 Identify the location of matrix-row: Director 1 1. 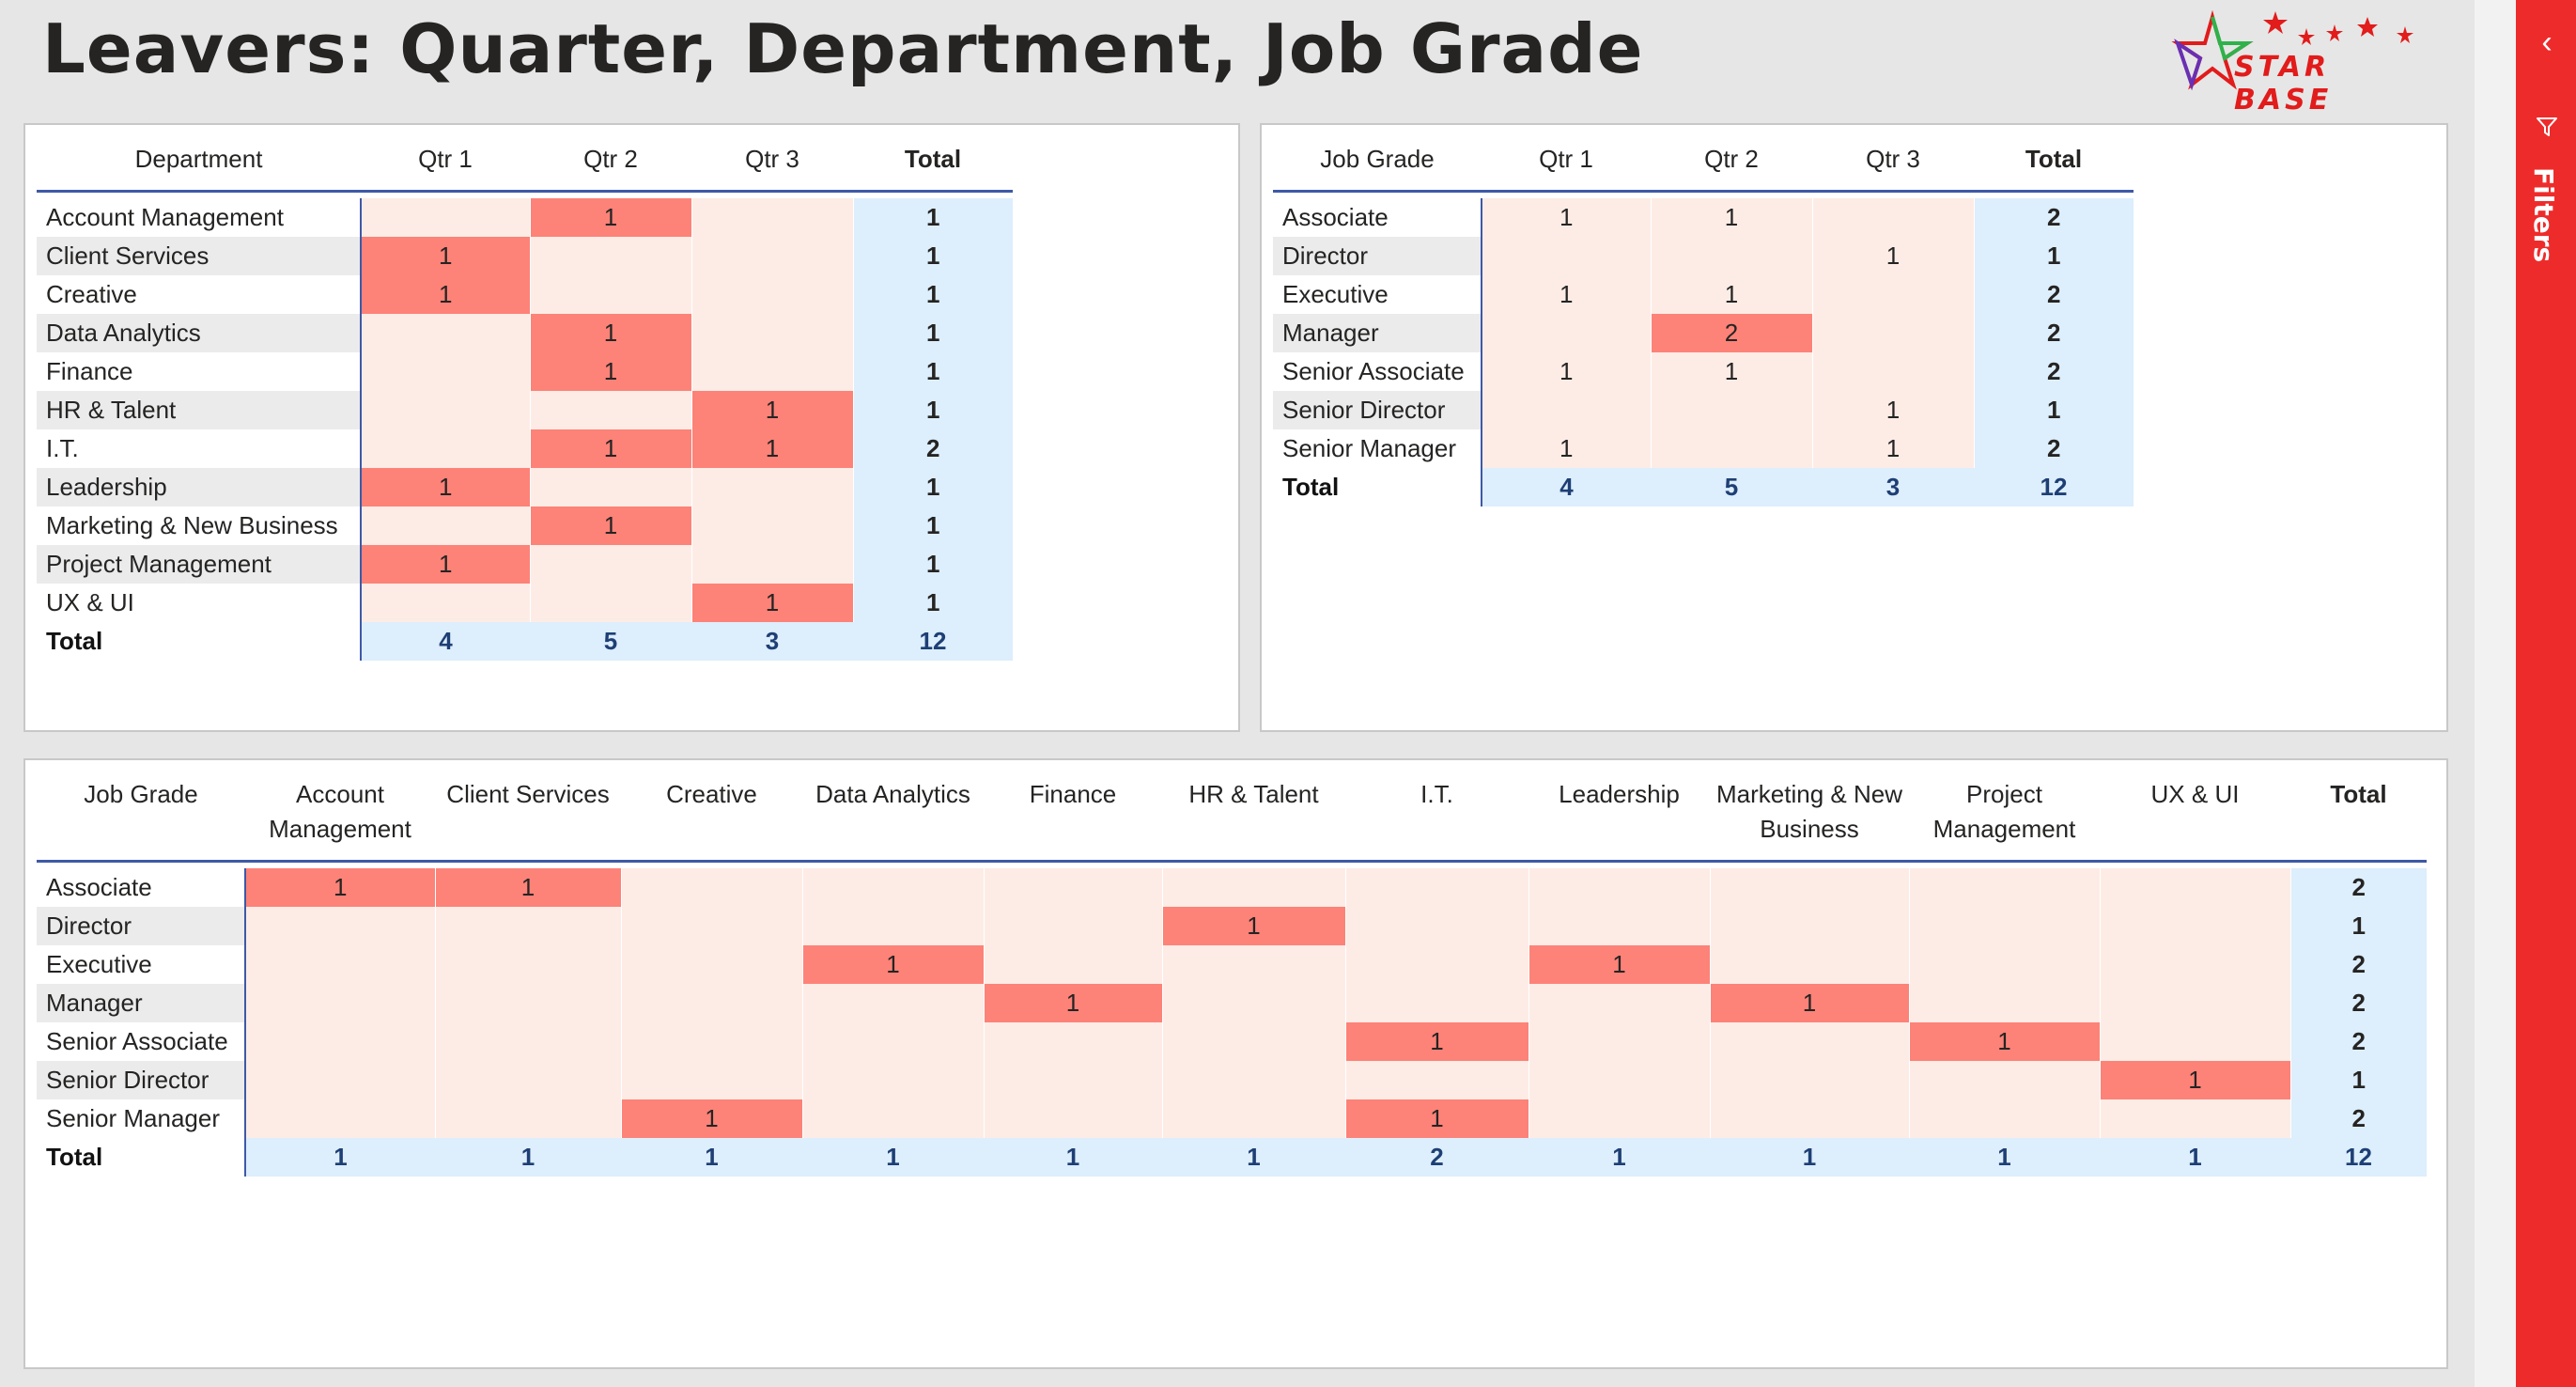
(1704, 256).